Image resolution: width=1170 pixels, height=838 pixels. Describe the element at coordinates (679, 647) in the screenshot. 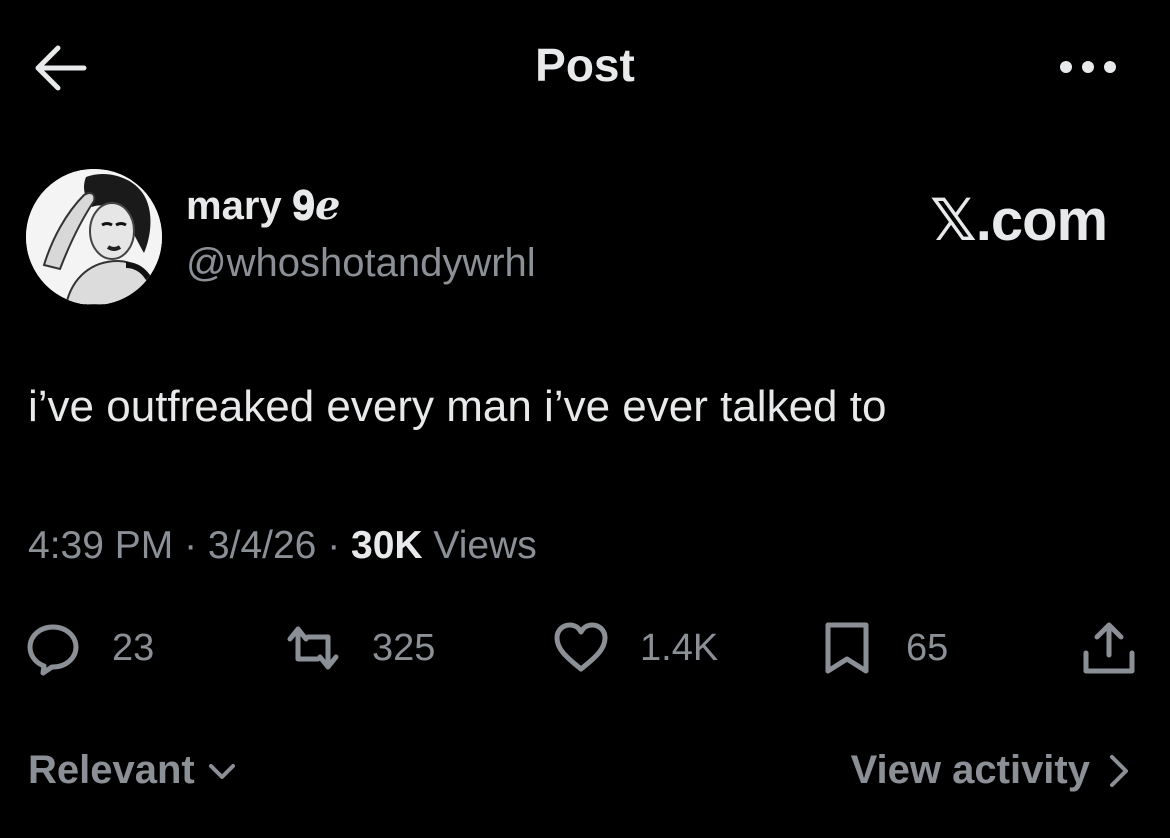

I see `like-count: 1.4K` at that location.